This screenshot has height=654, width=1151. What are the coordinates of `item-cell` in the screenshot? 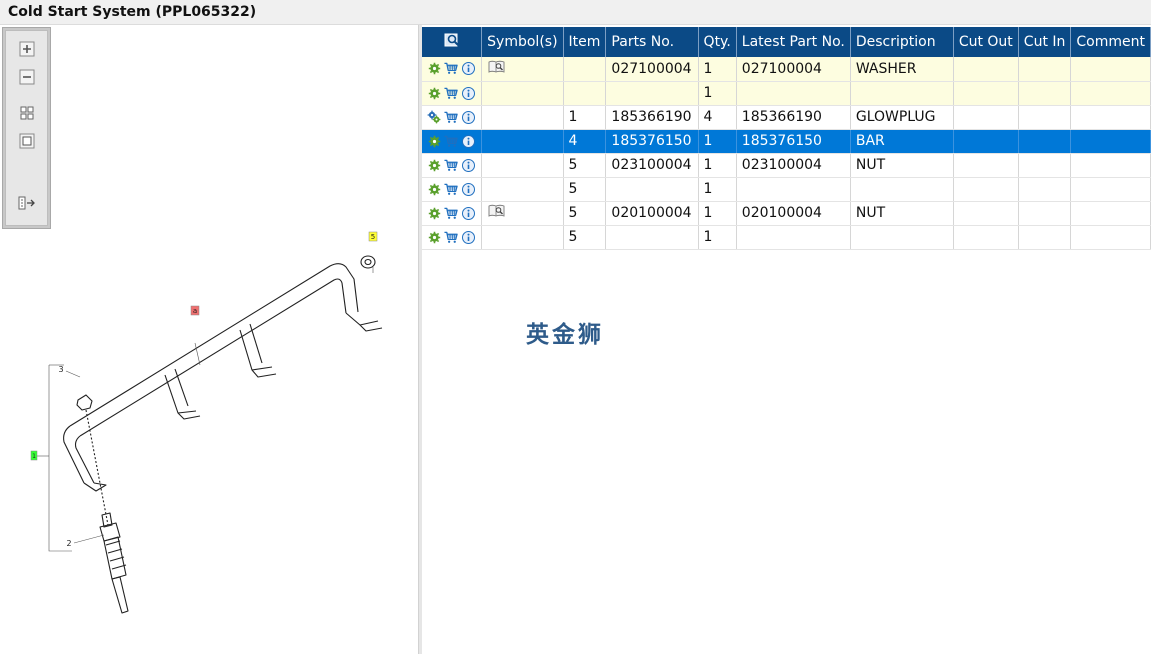 It's located at (585, 69).